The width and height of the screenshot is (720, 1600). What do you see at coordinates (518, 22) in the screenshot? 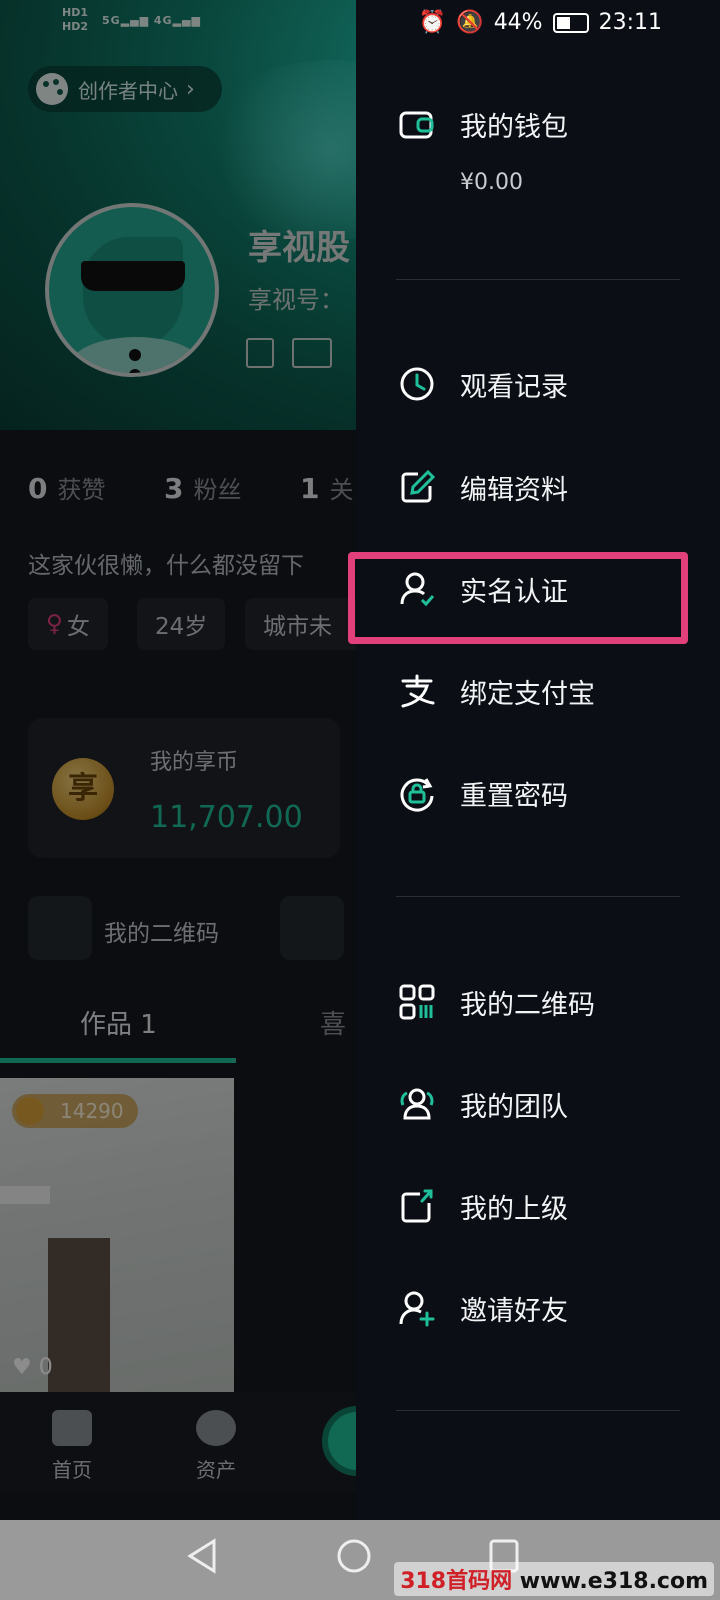
I see `battery-percent: 44%` at bounding box center [518, 22].